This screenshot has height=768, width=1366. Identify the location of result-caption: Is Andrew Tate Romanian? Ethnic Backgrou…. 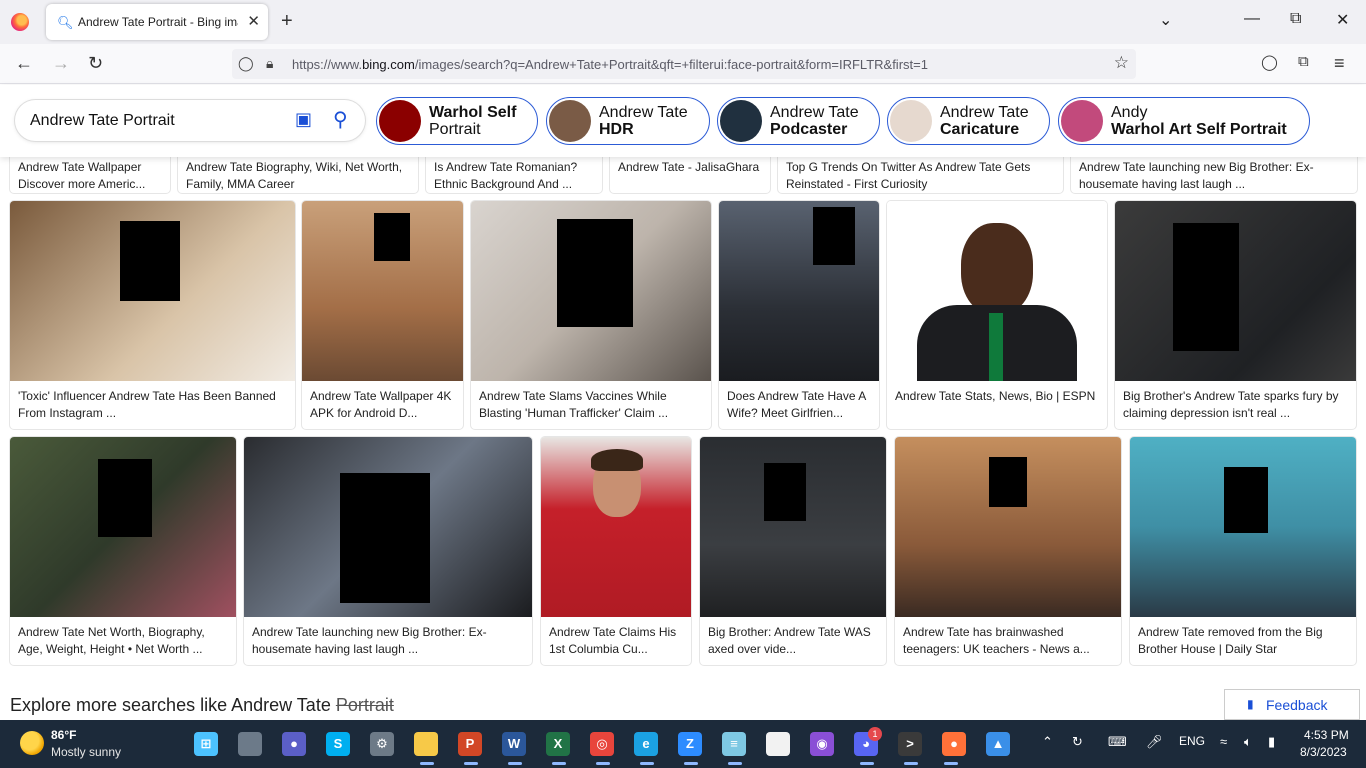
(515, 176).